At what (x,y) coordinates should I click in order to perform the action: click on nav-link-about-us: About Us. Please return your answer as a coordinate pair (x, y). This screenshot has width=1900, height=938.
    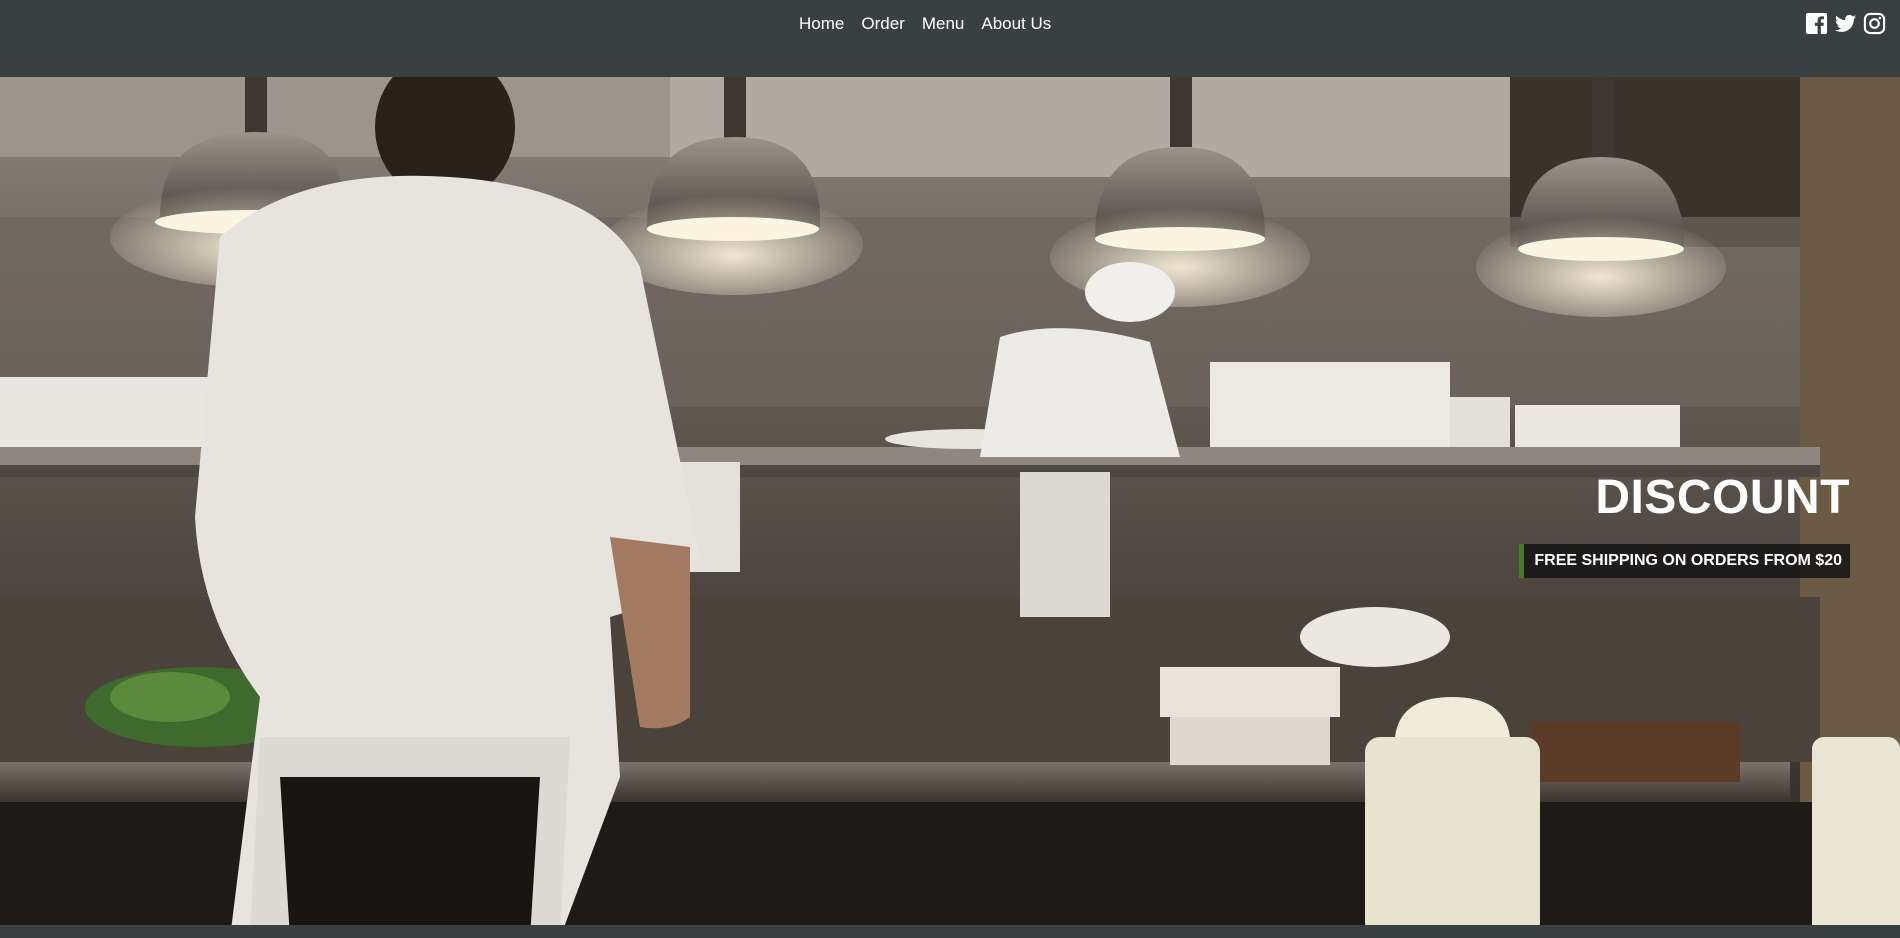
    Looking at the image, I should click on (1016, 24).